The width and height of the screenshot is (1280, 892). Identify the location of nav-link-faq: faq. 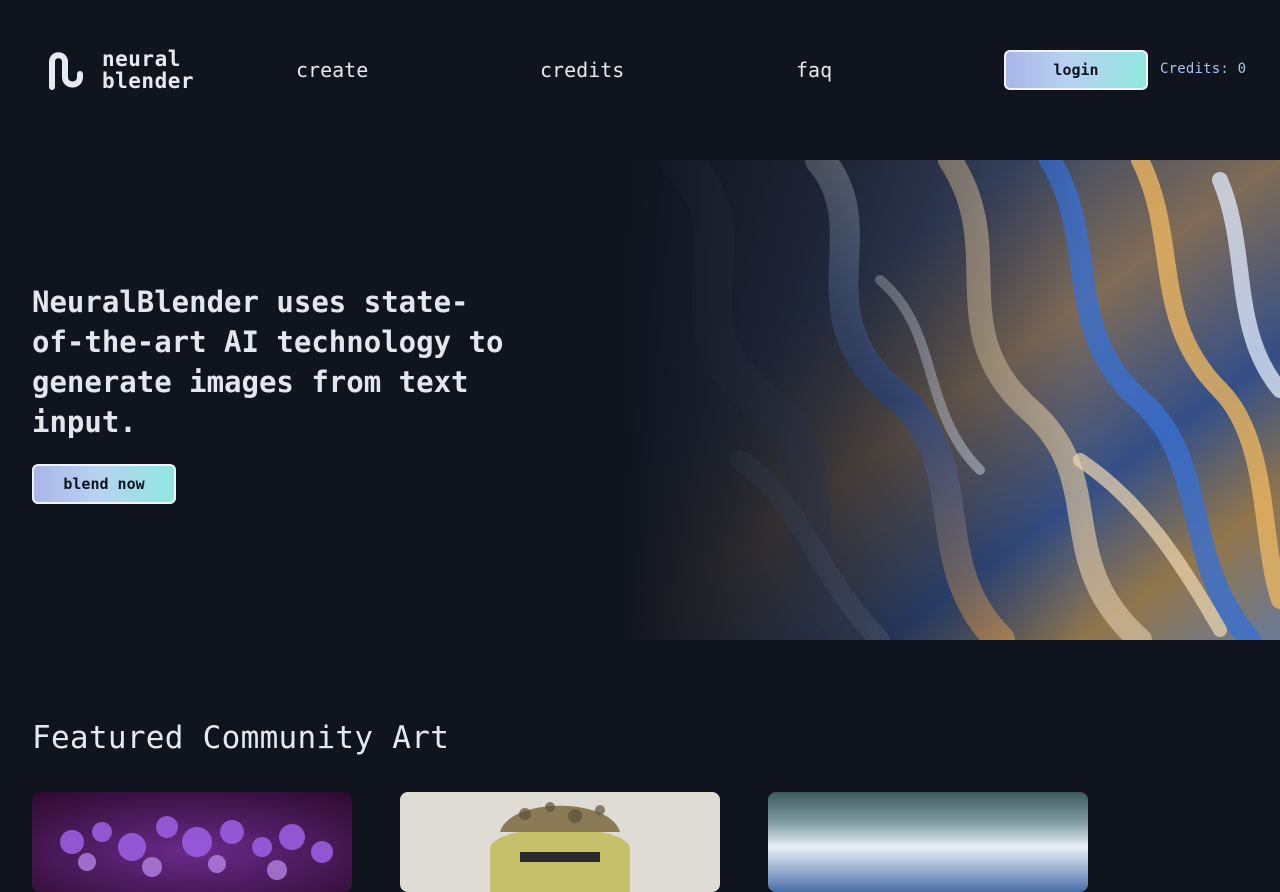
(814, 70).